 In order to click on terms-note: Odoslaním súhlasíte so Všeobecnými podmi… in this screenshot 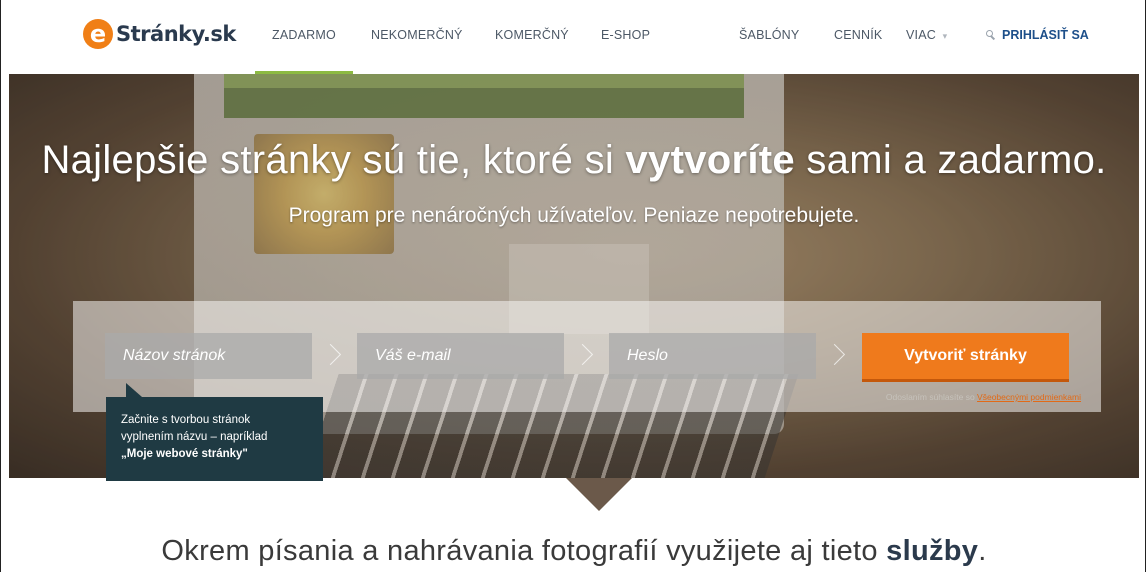, I will do `click(966, 397)`.